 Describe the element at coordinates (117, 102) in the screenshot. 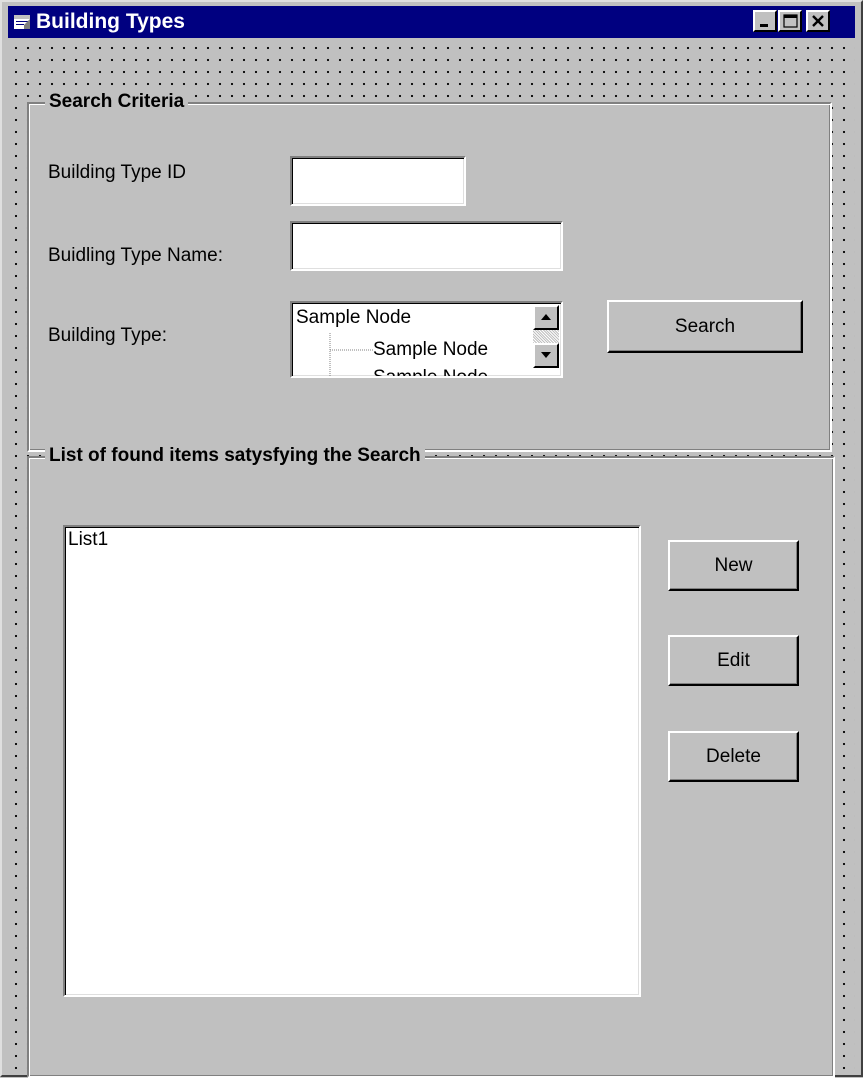

I see `search-criteria-caption: Search Criteria` at that location.